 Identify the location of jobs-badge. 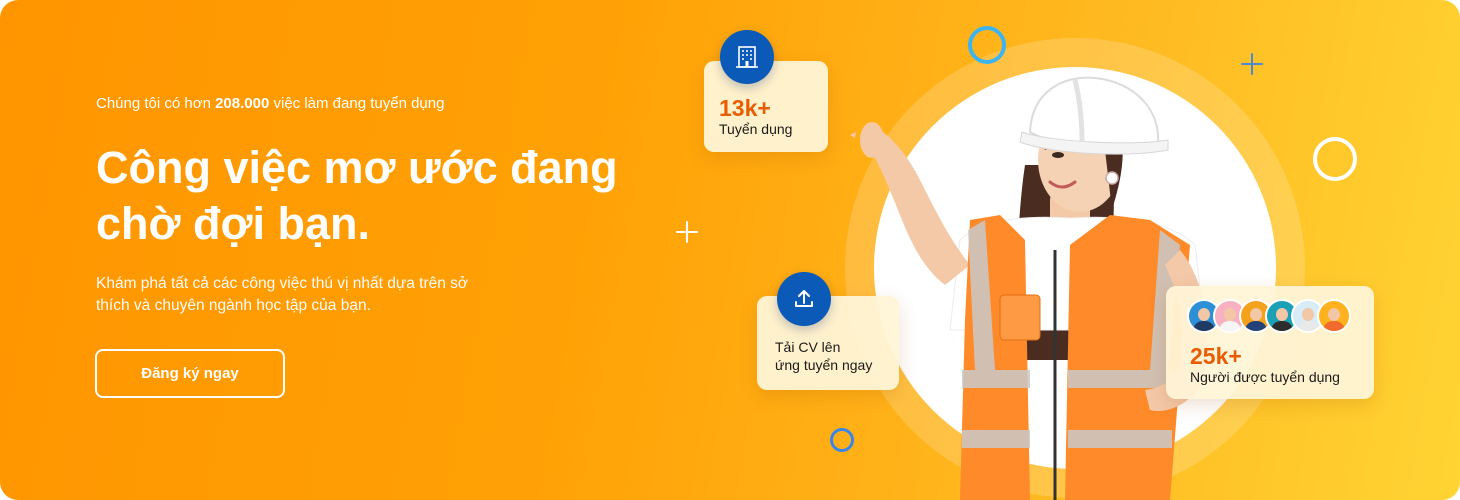
(747, 57).